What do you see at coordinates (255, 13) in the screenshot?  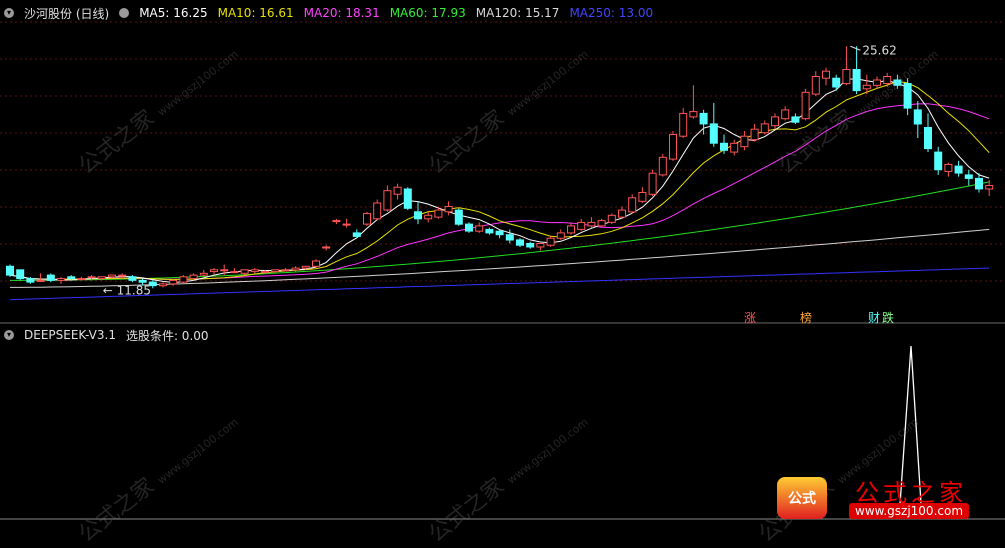 I see `ma10-label: MA10: 16.61` at bounding box center [255, 13].